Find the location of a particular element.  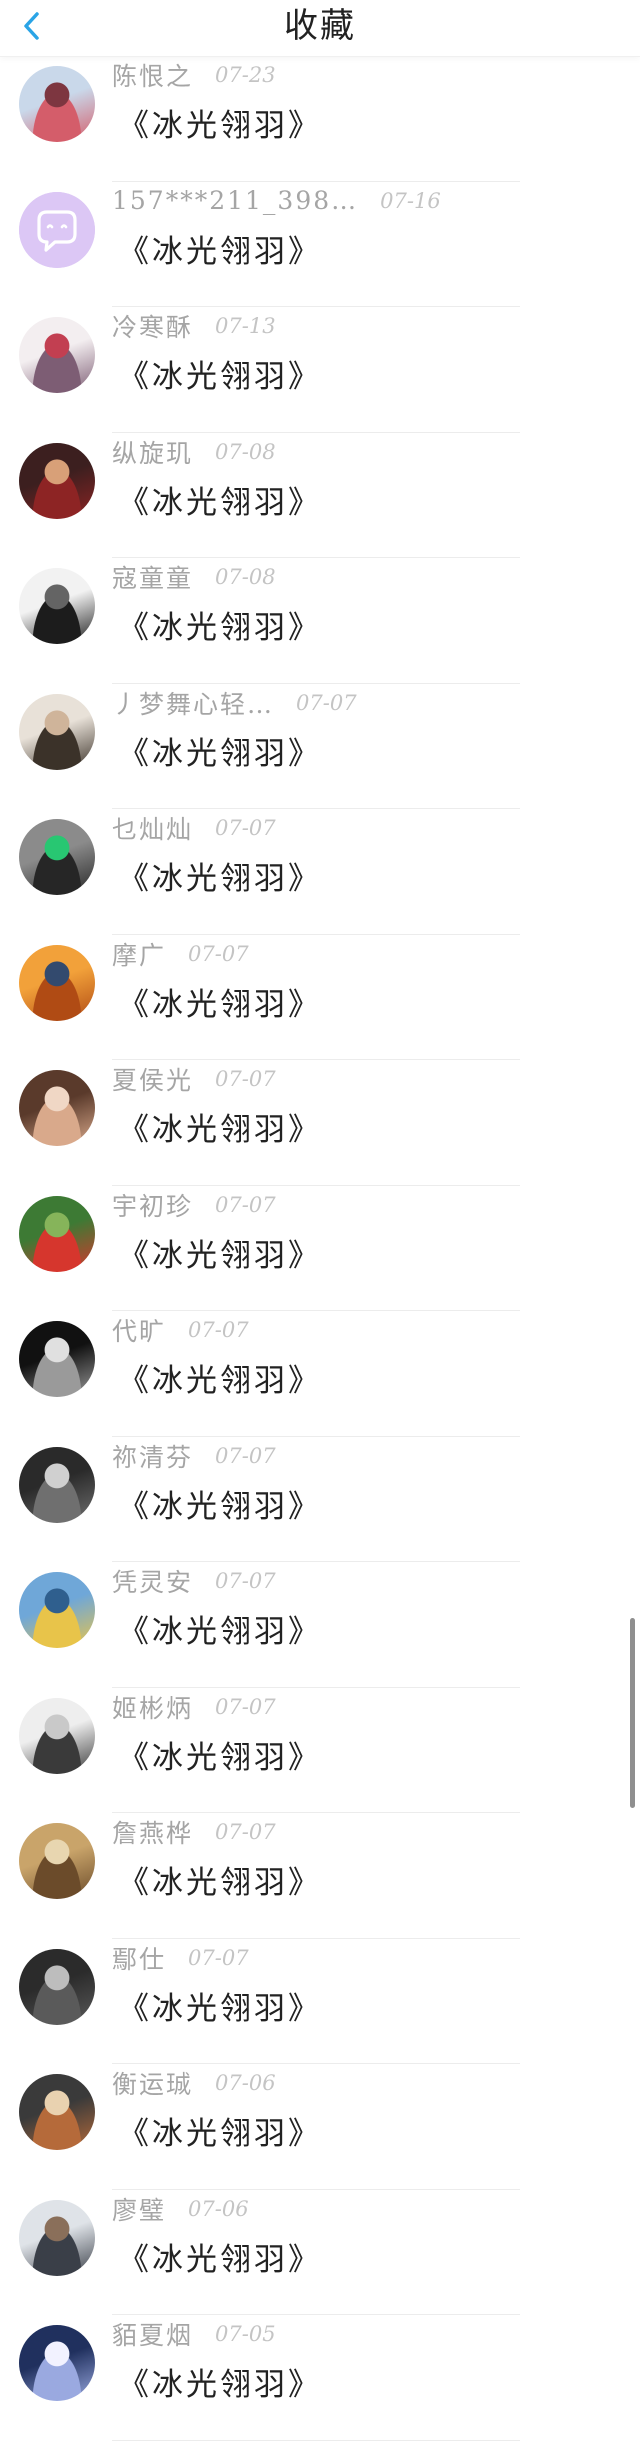

list-item: 貊夏烟 07-05 《冰光翎羽》 is located at coordinates (320, 2378).